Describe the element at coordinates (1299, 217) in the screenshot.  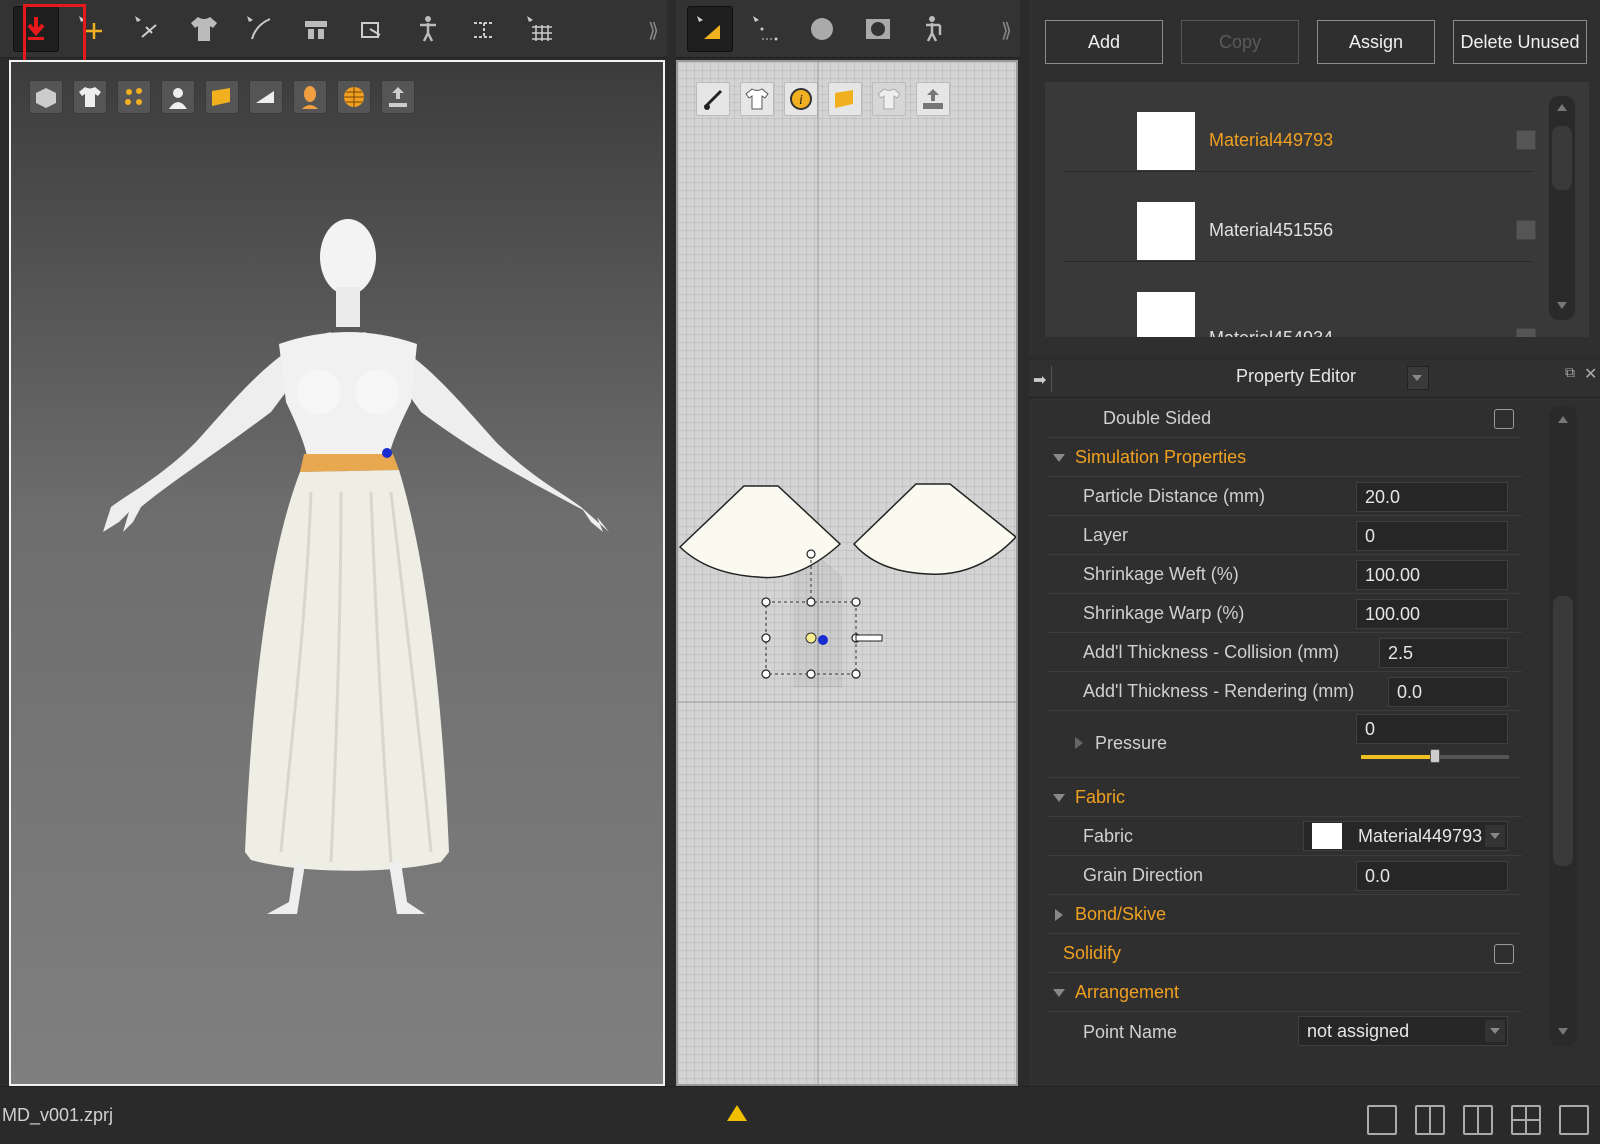
I see `list-item: Material451556` at that location.